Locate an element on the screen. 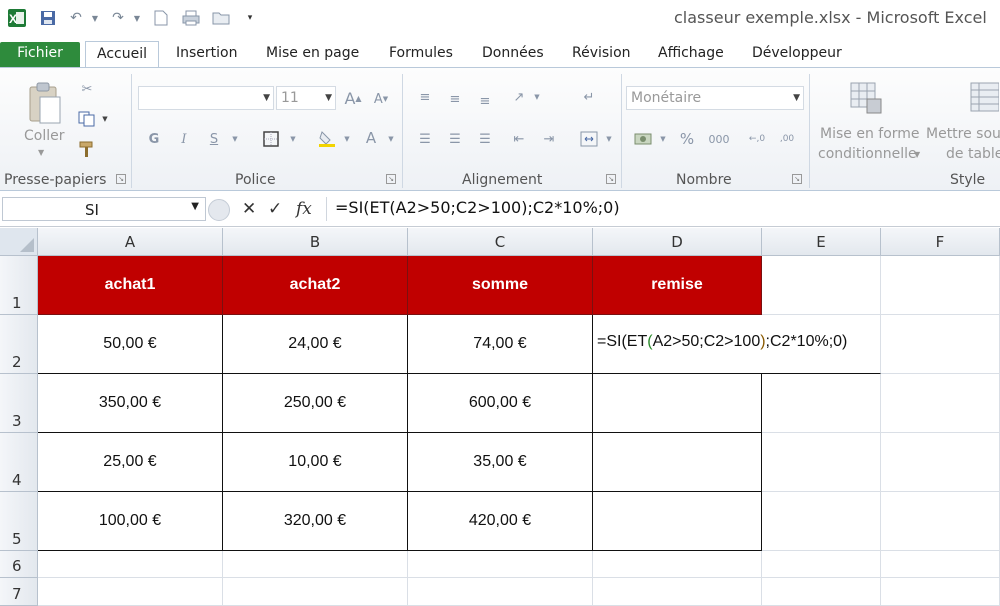  cell-d1: remise is located at coordinates (677, 285).